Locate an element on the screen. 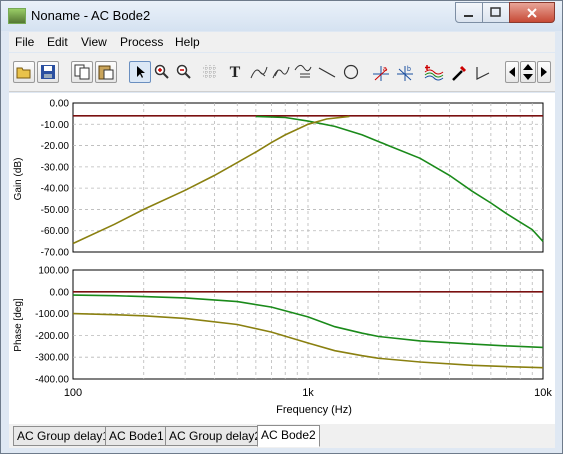 This screenshot has width=563, height=454. tab-ac-group-delay2: AC Group delay2 is located at coordinates (215, 436).